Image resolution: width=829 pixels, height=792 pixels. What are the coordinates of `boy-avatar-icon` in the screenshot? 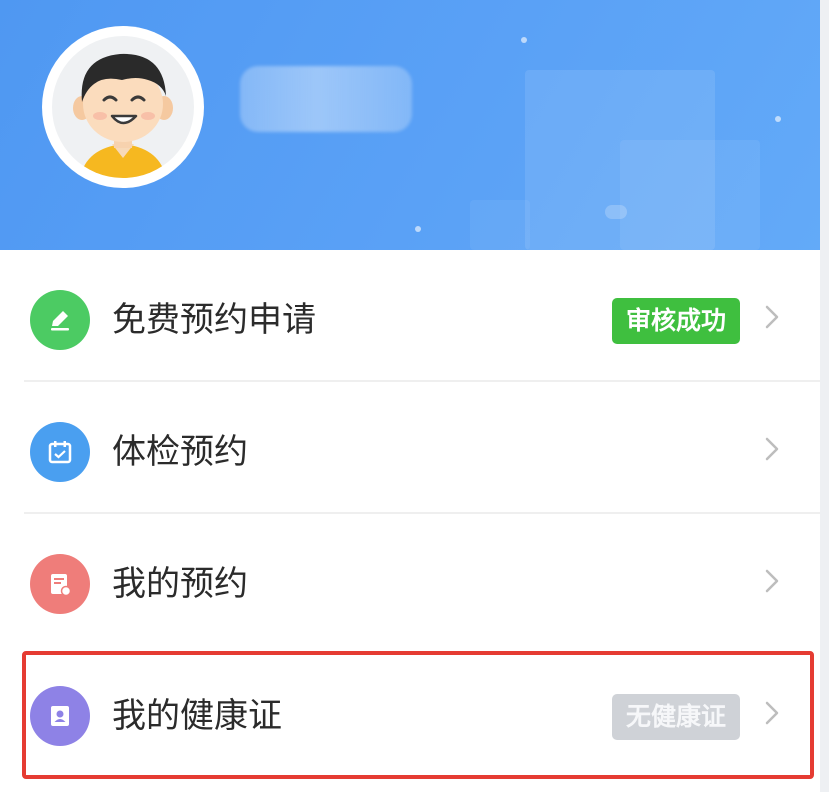 It's located at (123, 107).